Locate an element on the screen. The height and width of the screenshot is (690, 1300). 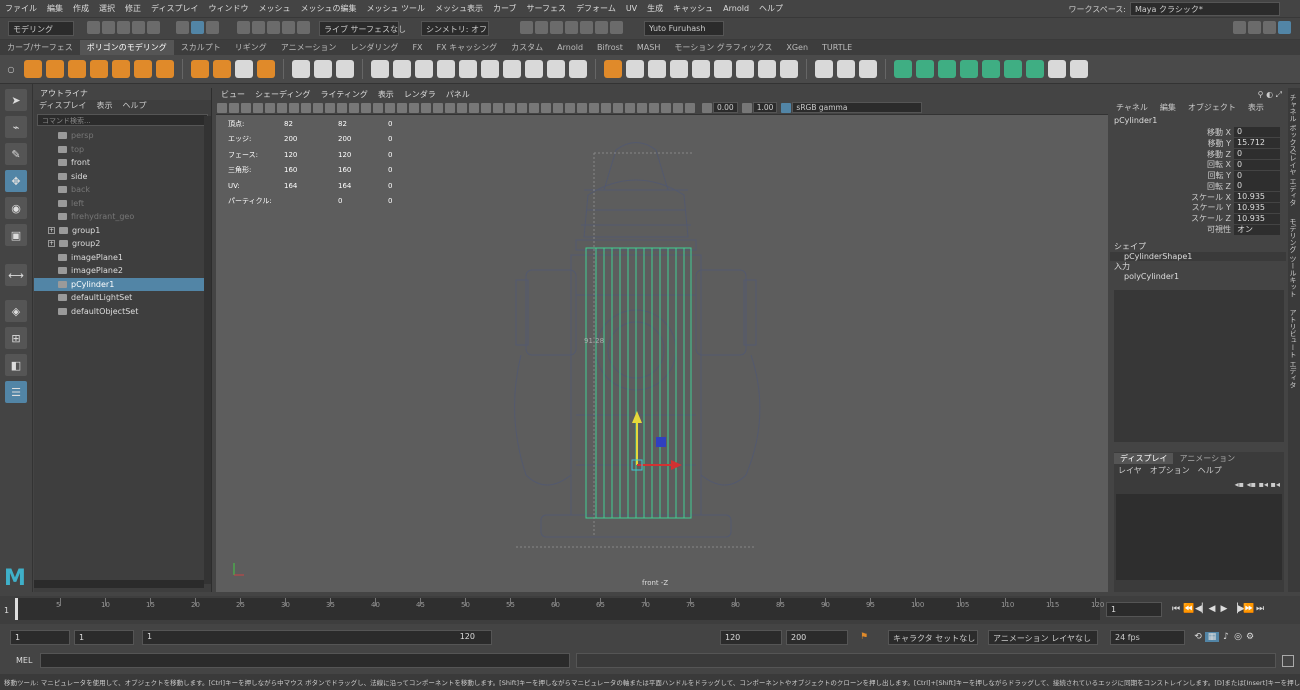
channel-attr: 回転 Y0 is located at coordinates (1198, 175).